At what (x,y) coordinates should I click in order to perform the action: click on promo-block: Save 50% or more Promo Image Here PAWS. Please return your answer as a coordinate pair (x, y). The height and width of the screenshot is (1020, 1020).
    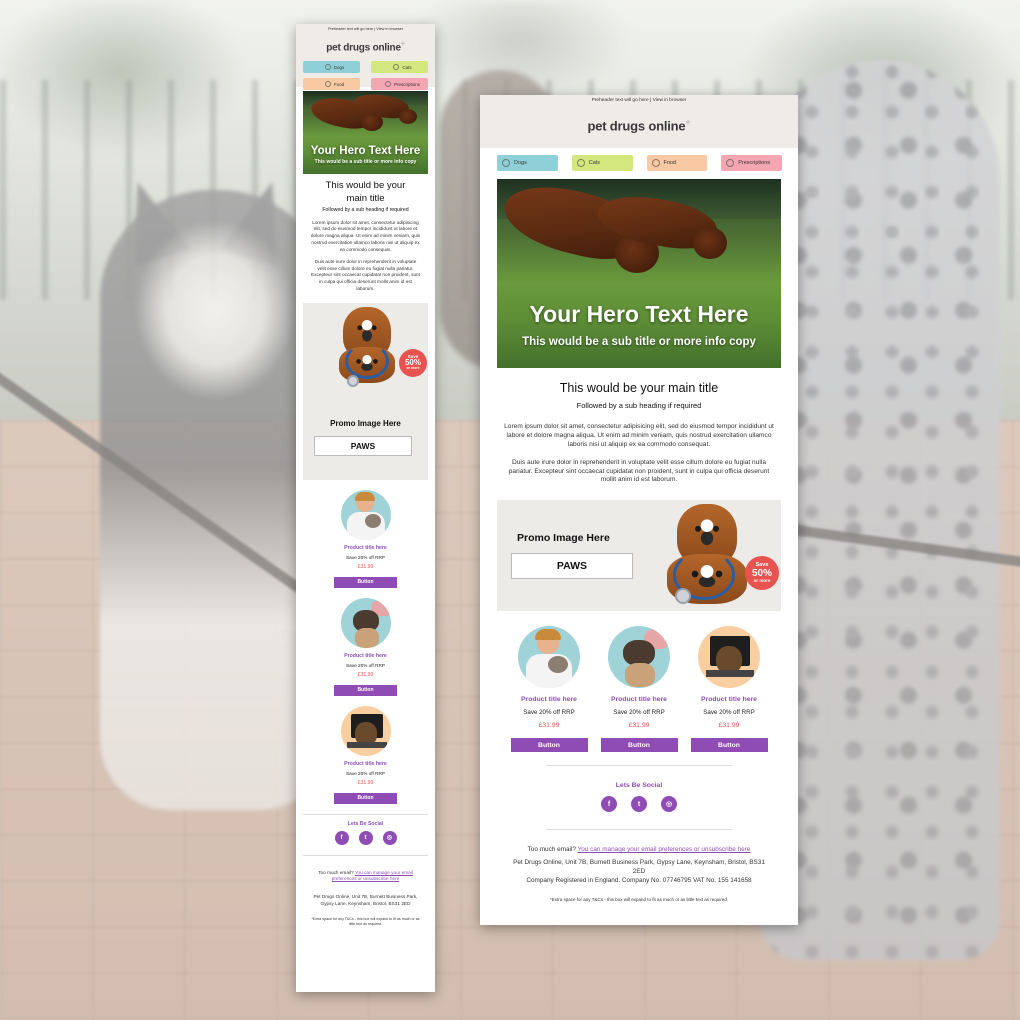
    Looking at the image, I should click on (365, 391).